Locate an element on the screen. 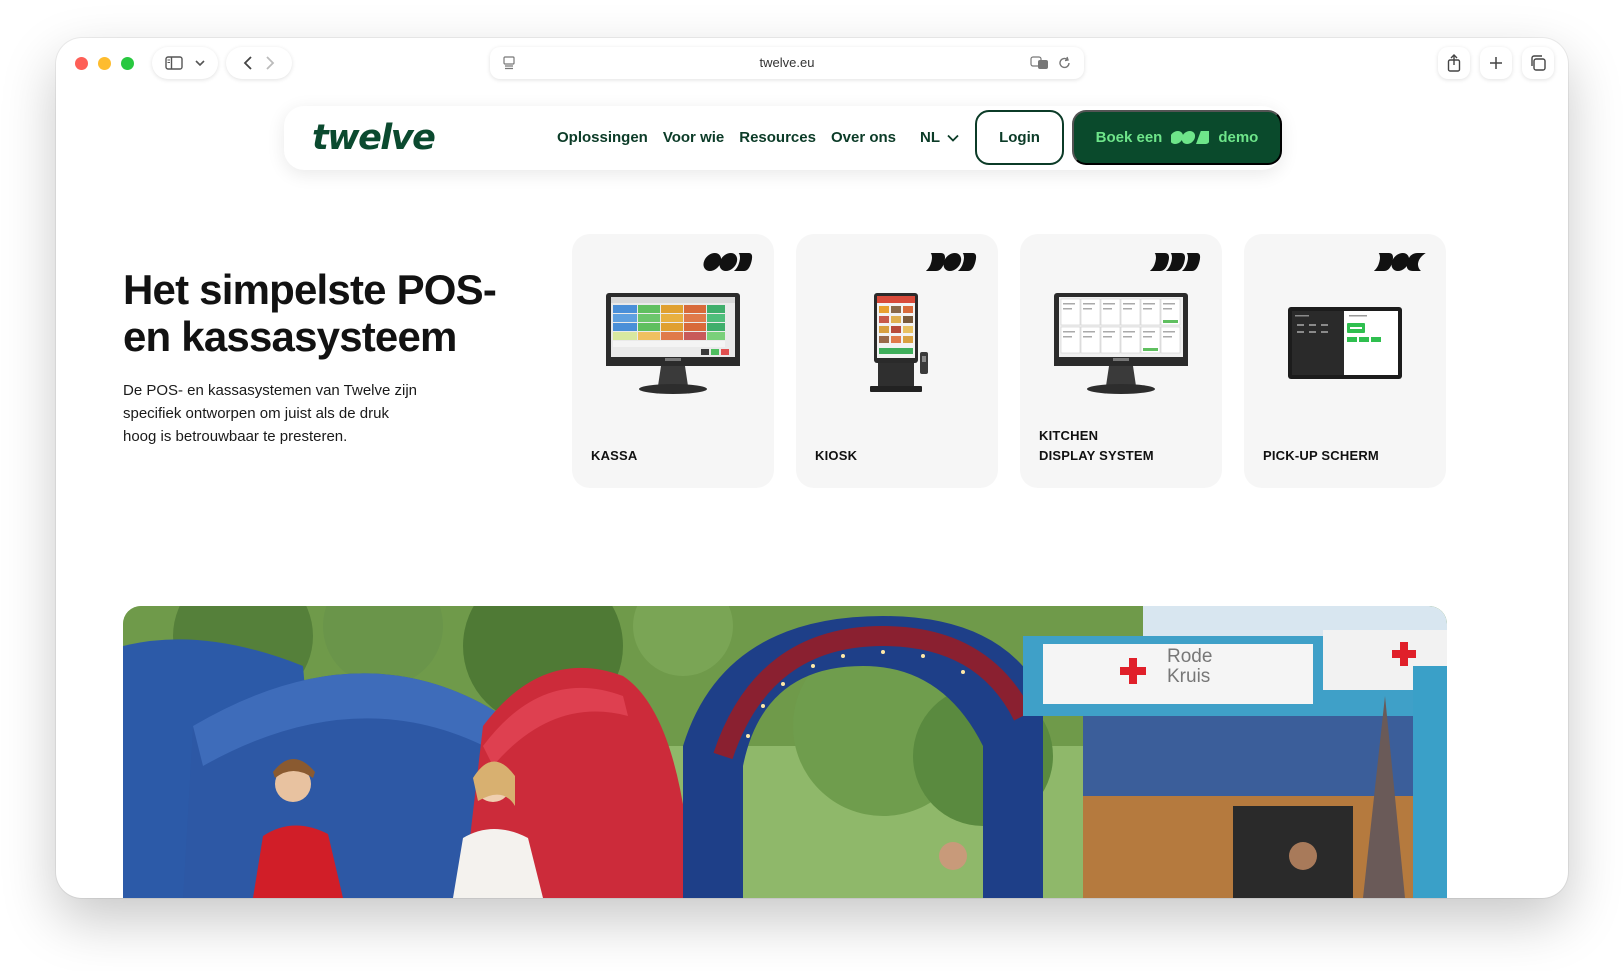  address-bar: twelve.eu is located at coordinates (787, 63).